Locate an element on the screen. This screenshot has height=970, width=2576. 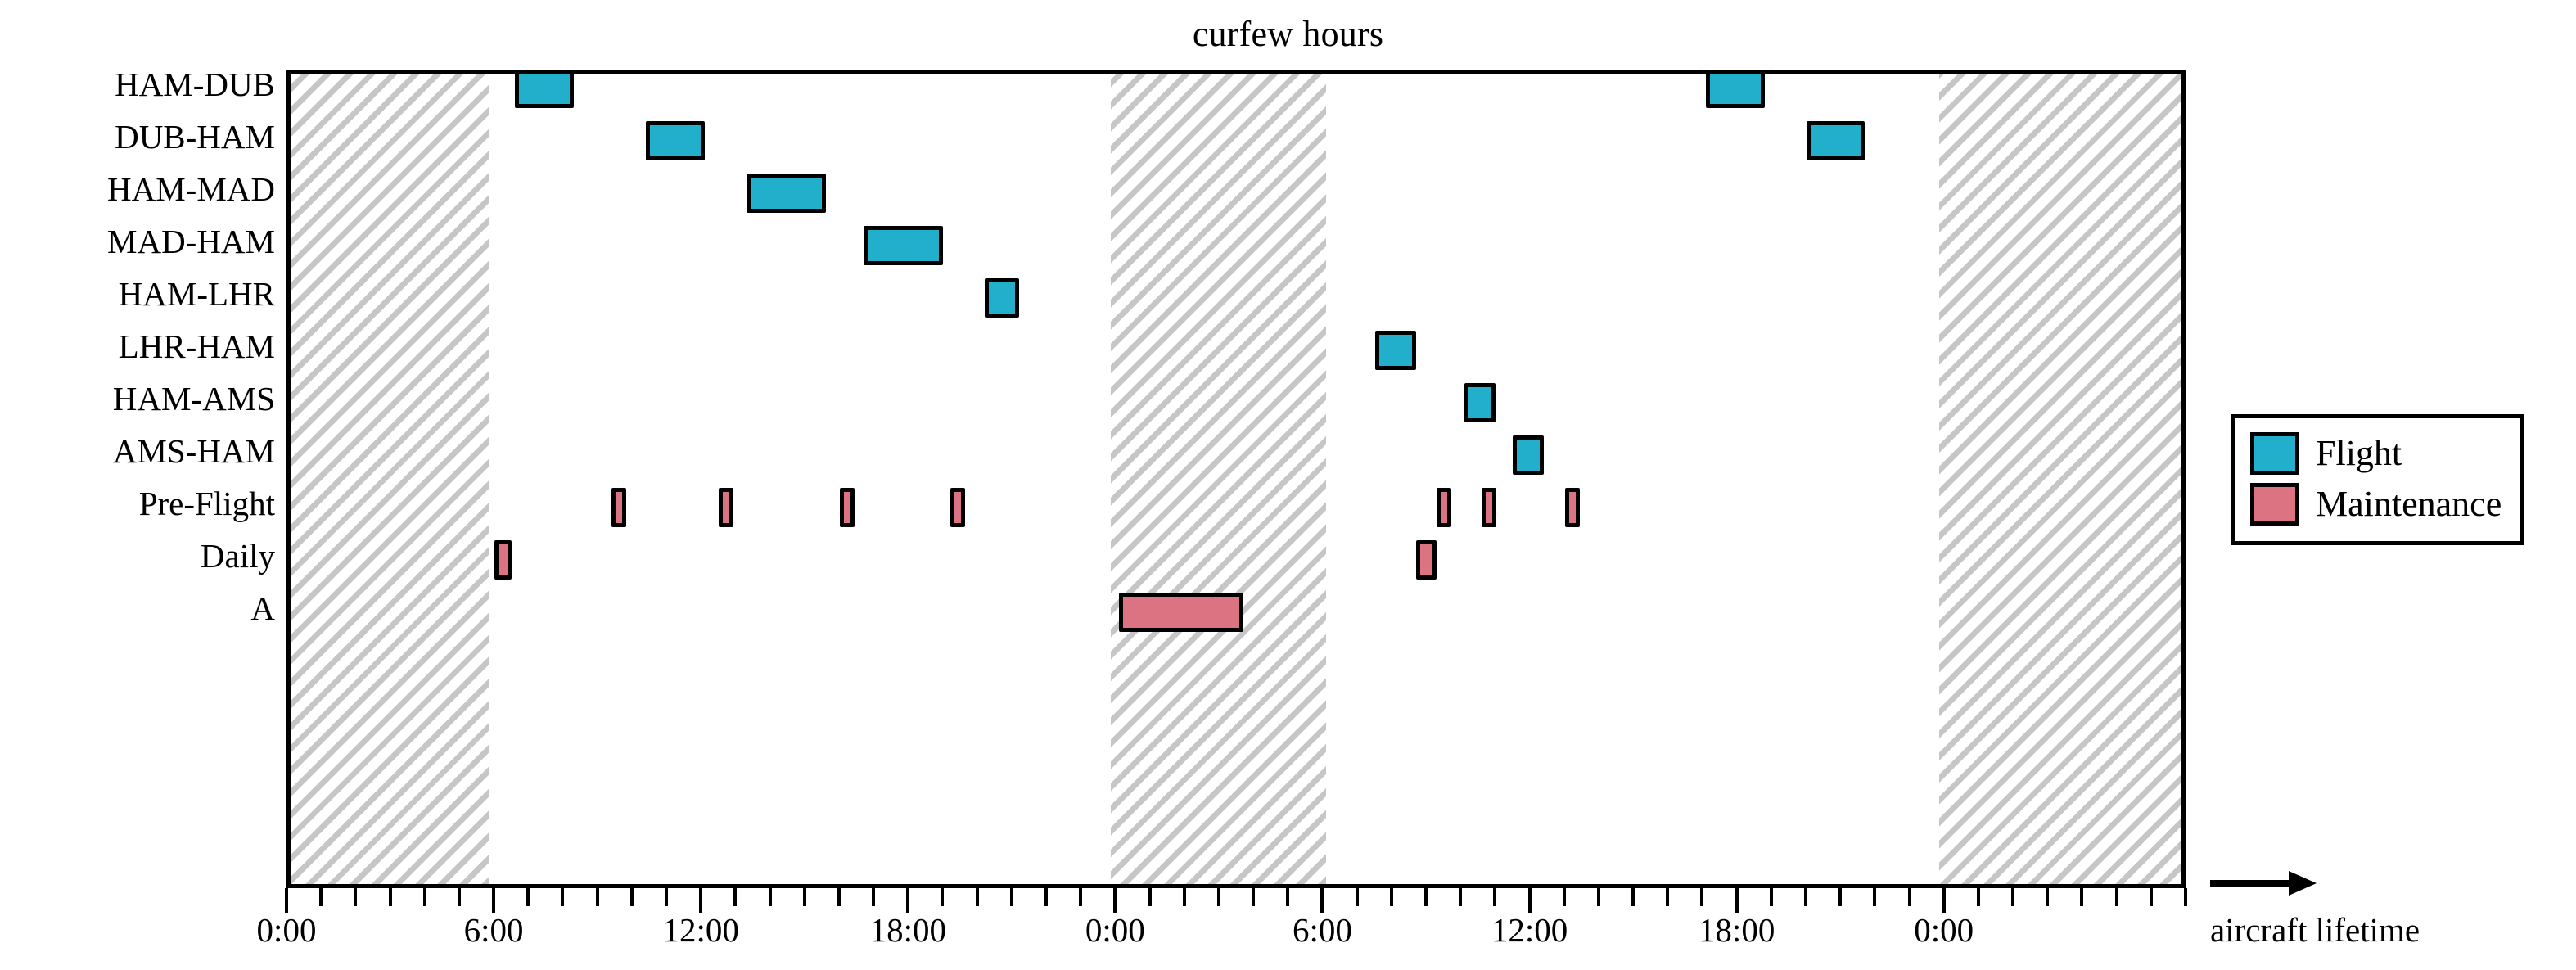
x-tick-label-0h: 0:00 is located at coordinates (286, 930).